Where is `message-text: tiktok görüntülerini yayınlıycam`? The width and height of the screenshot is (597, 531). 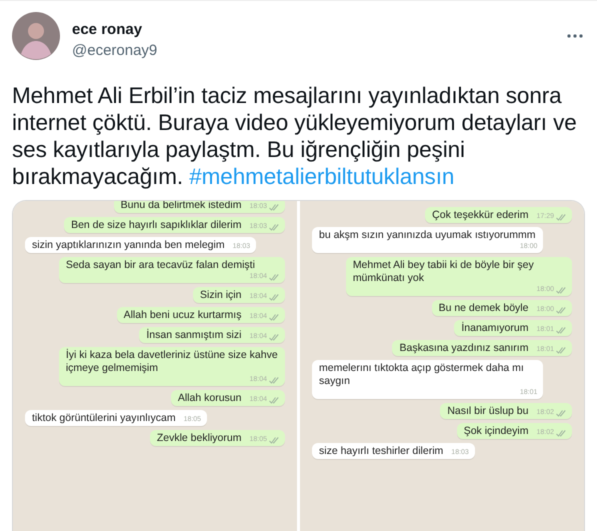
message-text: tiktok görüntülerini yayınlıycam is located at coordinates (104, 418).